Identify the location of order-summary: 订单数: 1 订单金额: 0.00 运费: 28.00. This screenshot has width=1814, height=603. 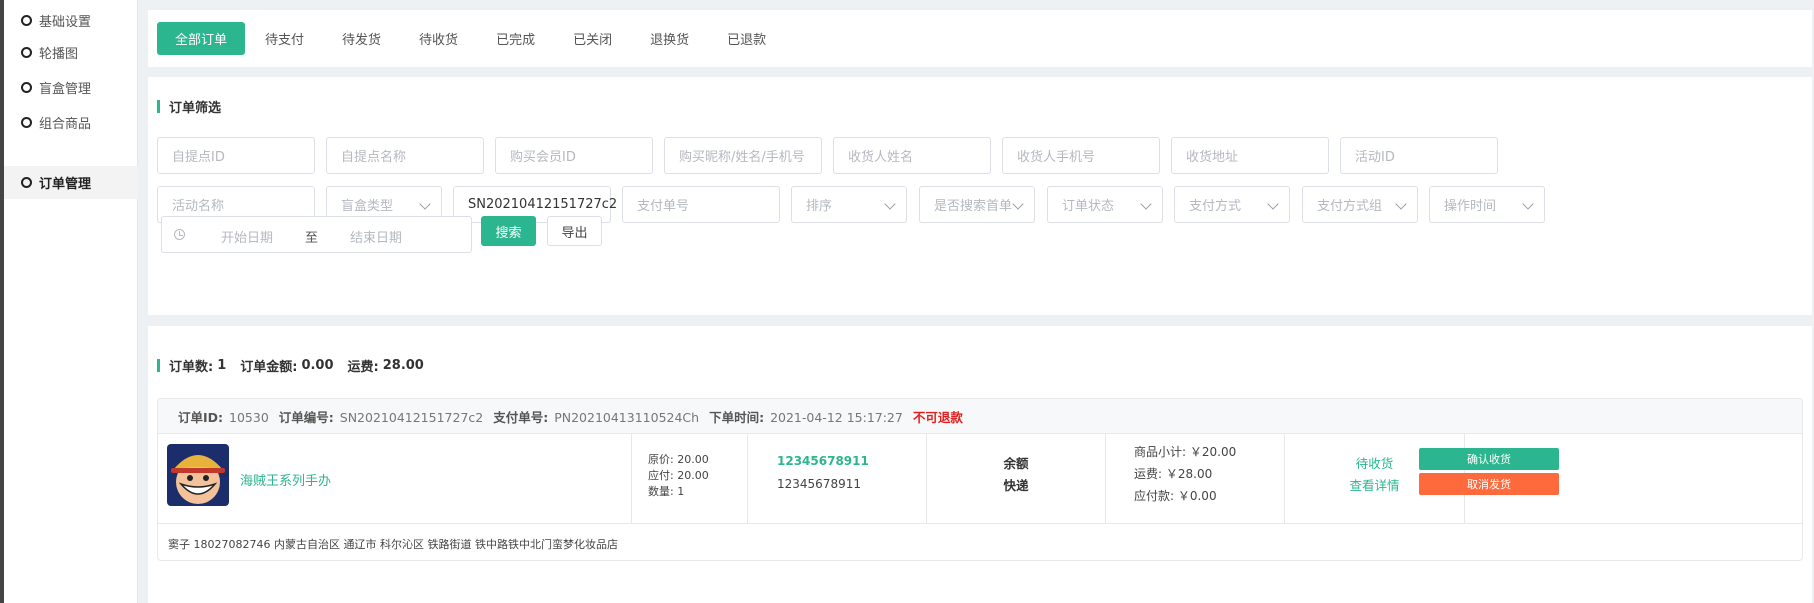
(290, 365).